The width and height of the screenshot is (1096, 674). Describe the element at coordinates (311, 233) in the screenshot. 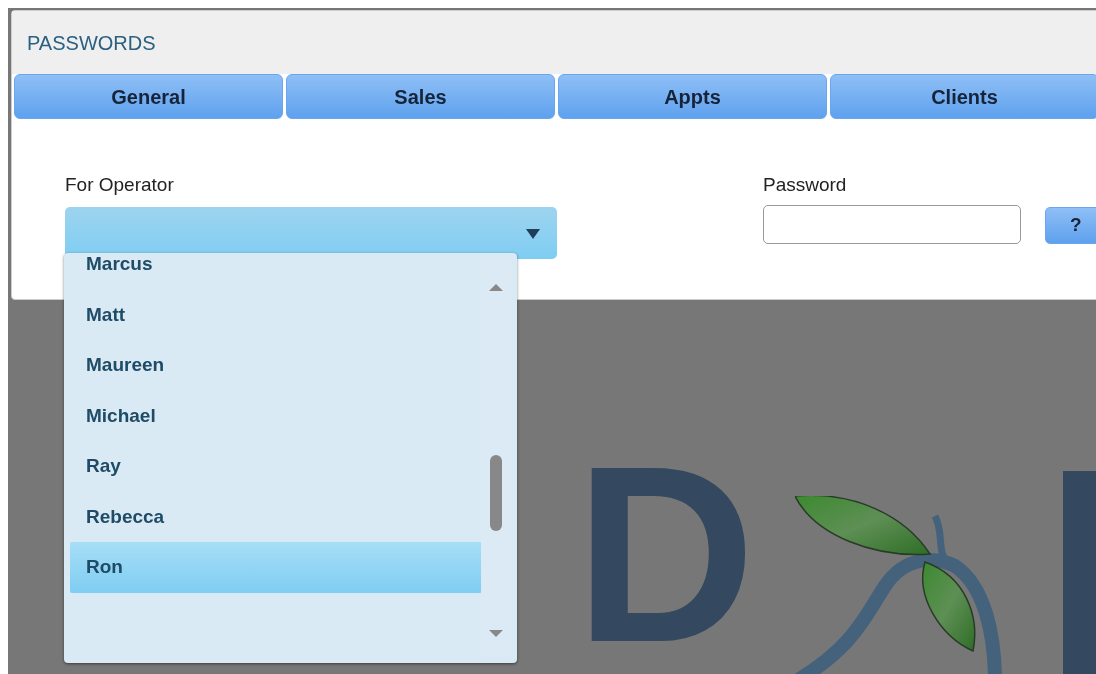

I see `operator-dropdown` at that location.